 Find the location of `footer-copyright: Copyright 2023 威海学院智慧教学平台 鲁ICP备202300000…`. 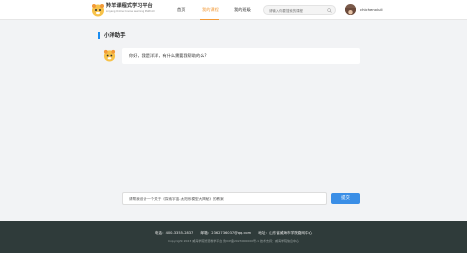

footer-copyright: Copyright 2023 威海学院智慧教学平台 鲁ICP备202300000… is located at coordinates (233, 241).